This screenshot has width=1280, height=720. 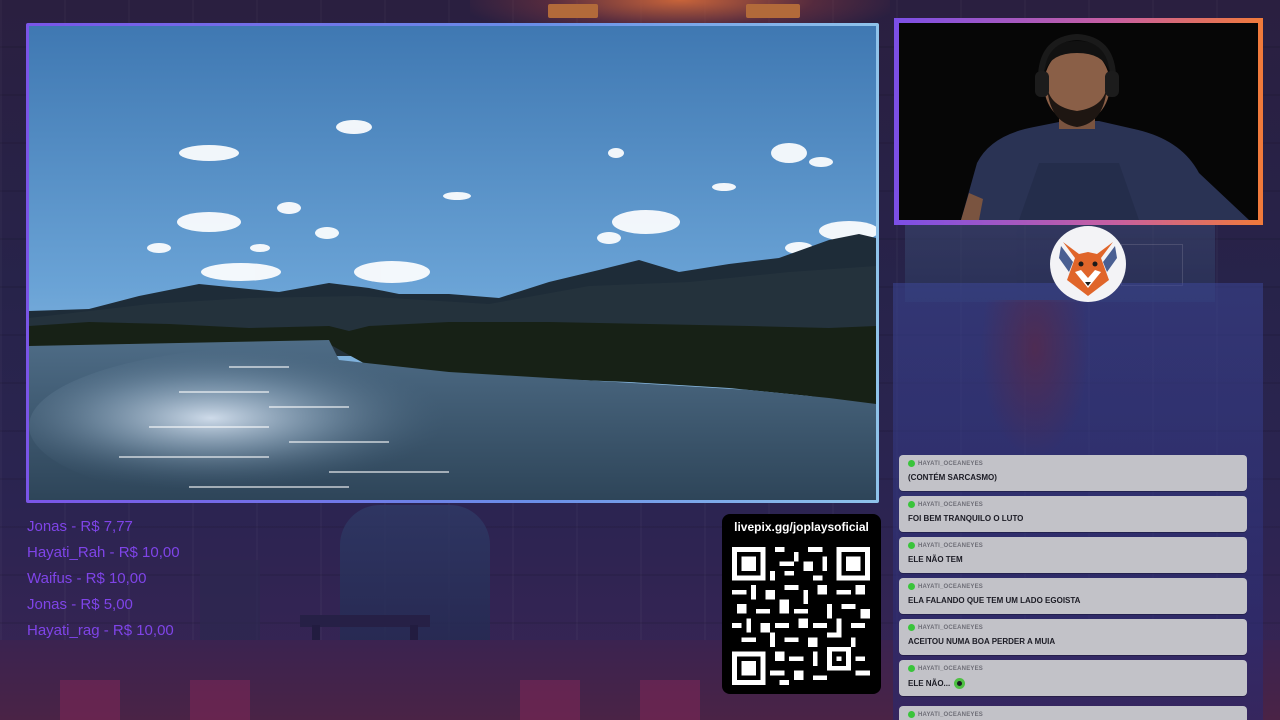 What do you see at coordinates (994, 600) in the screenshot?
I see `chat-text: ELA FALANDO QUE TEM UM LADO EGOISTA` at bounding box center [994, 600].